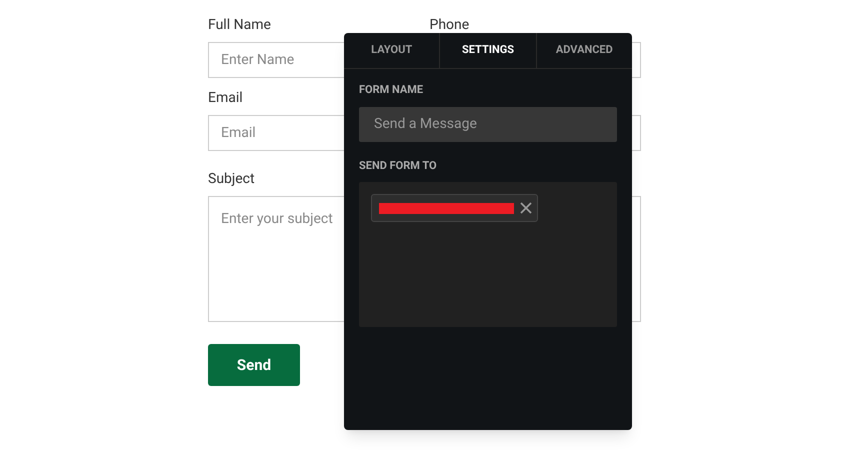 The image size is (862, 453). I want to click on field-label: Subject, so click(231, 179).